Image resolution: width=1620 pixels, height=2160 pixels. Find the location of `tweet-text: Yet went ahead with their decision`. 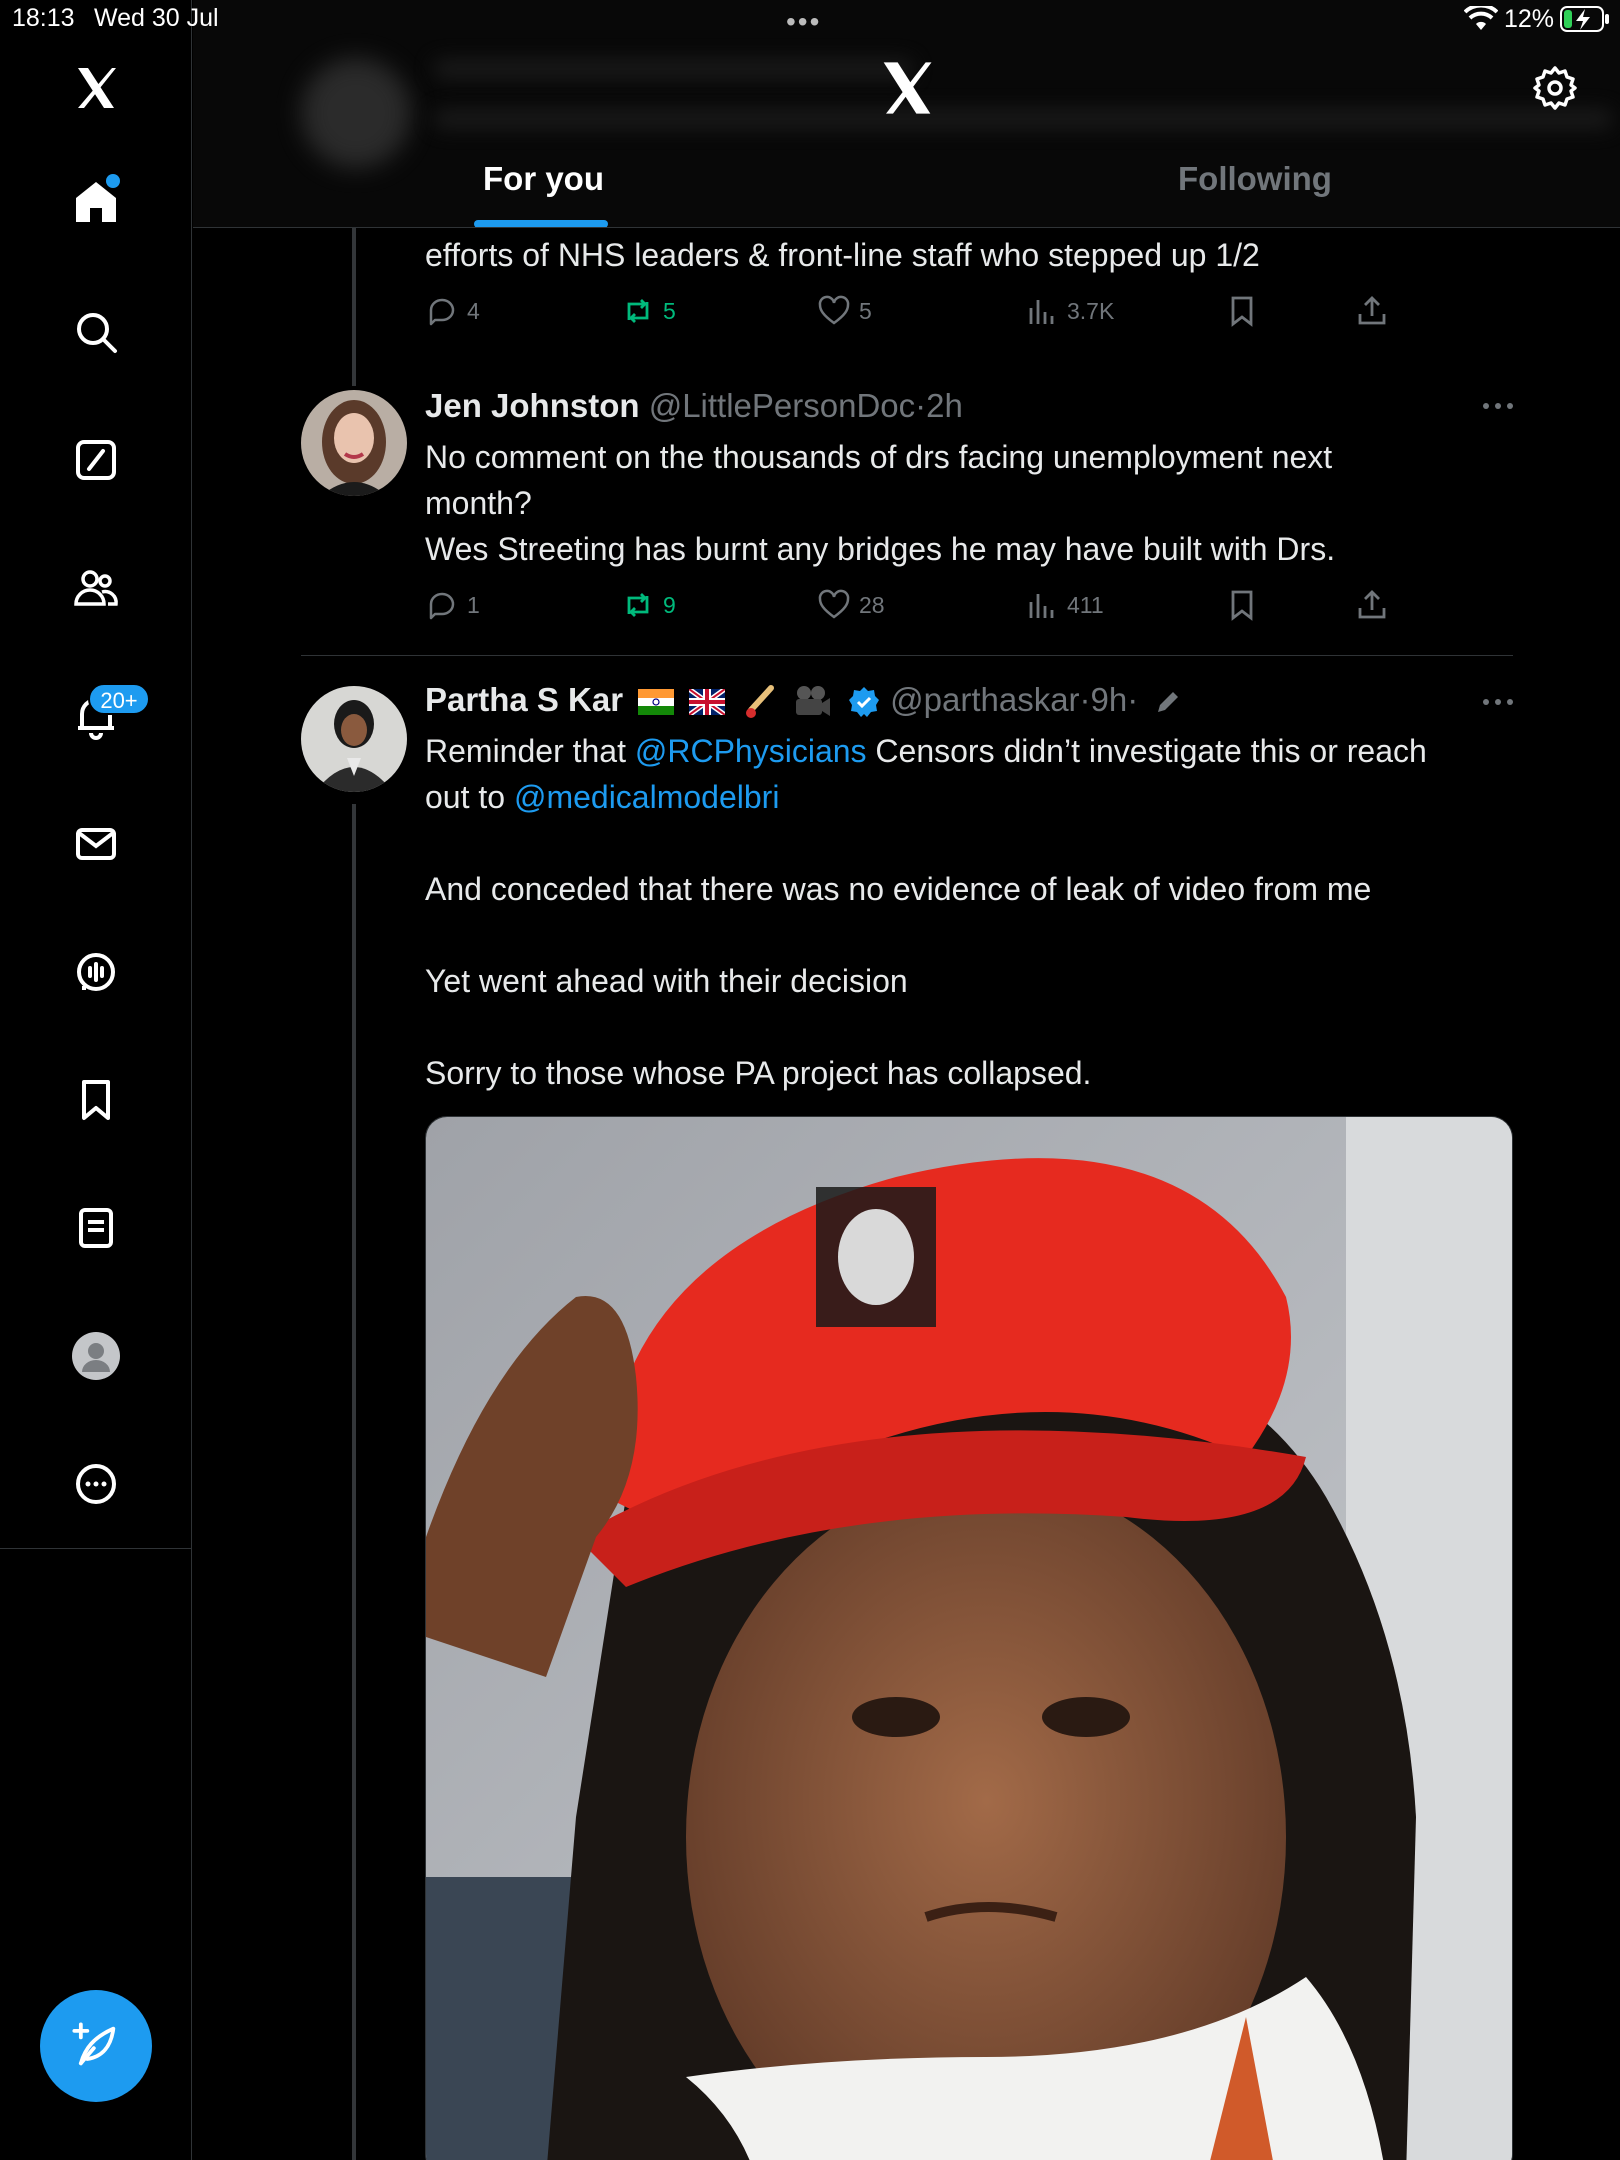

tweet-text: Yet went ahead with their decision is located at coordinates (666, 981).